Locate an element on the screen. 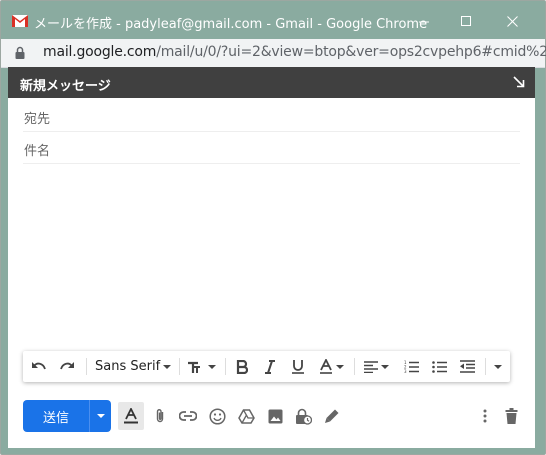  to-field: 宛先 is located at coordinates (271, 116).